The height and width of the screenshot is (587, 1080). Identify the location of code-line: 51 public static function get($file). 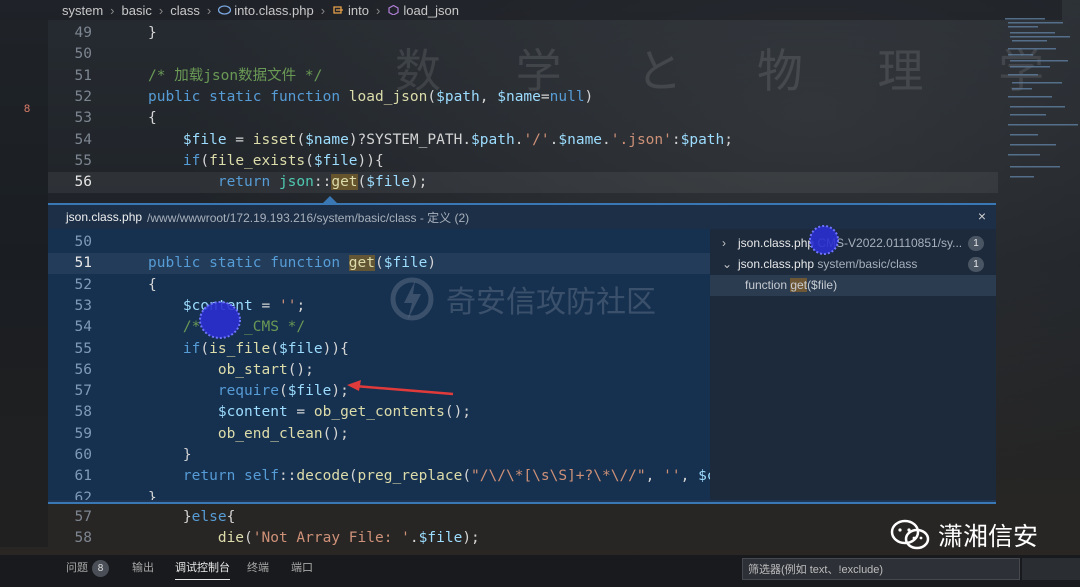
(379, 264).